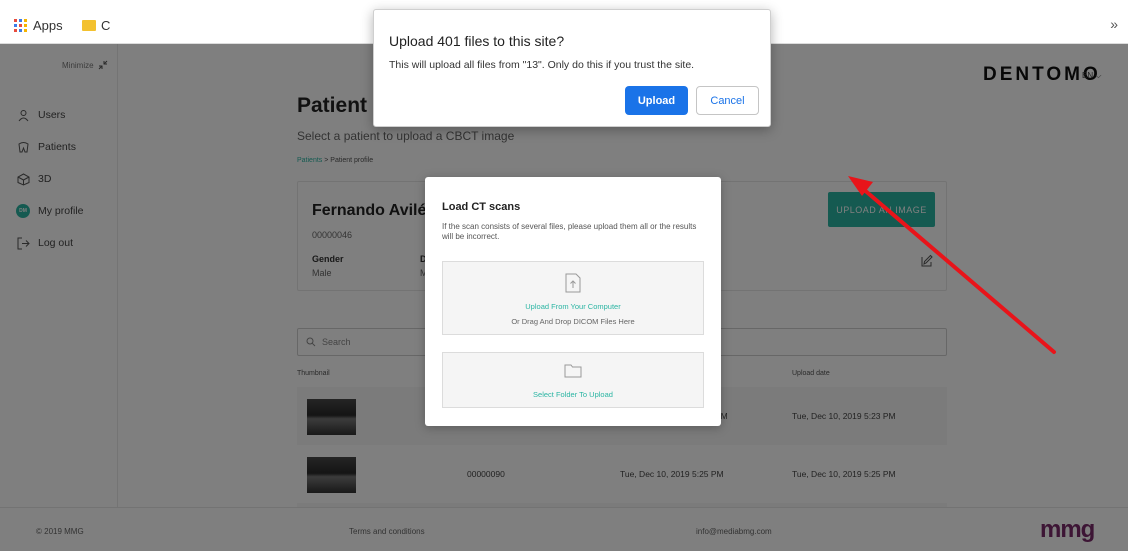 This screenshot has height=551, width=1128. I want to click on apps-shortcut: Apps, so click(38, 25).